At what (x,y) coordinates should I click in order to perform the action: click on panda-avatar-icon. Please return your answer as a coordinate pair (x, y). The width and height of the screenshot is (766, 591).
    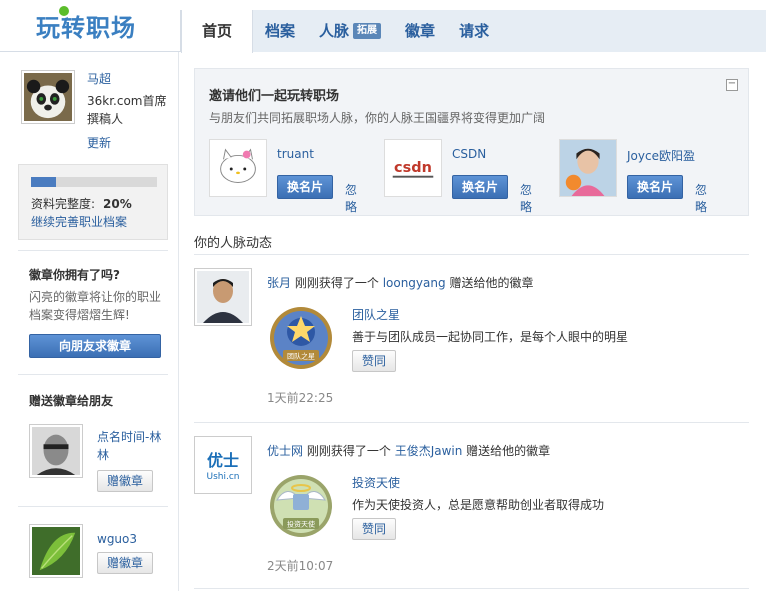
    Looking at the image, I should click on (48, 97).